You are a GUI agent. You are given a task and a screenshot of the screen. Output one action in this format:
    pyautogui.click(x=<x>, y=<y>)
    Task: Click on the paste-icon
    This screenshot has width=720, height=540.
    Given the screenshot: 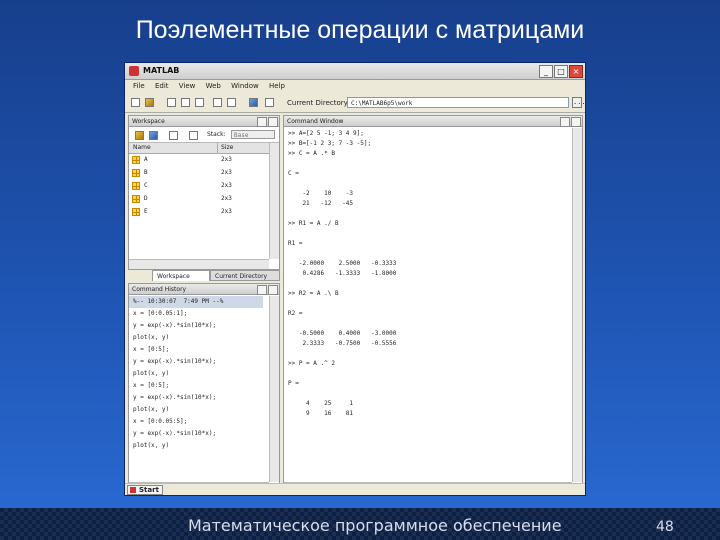 What is the action you would take?
    pyautogui.click(x=199, y=102)
    